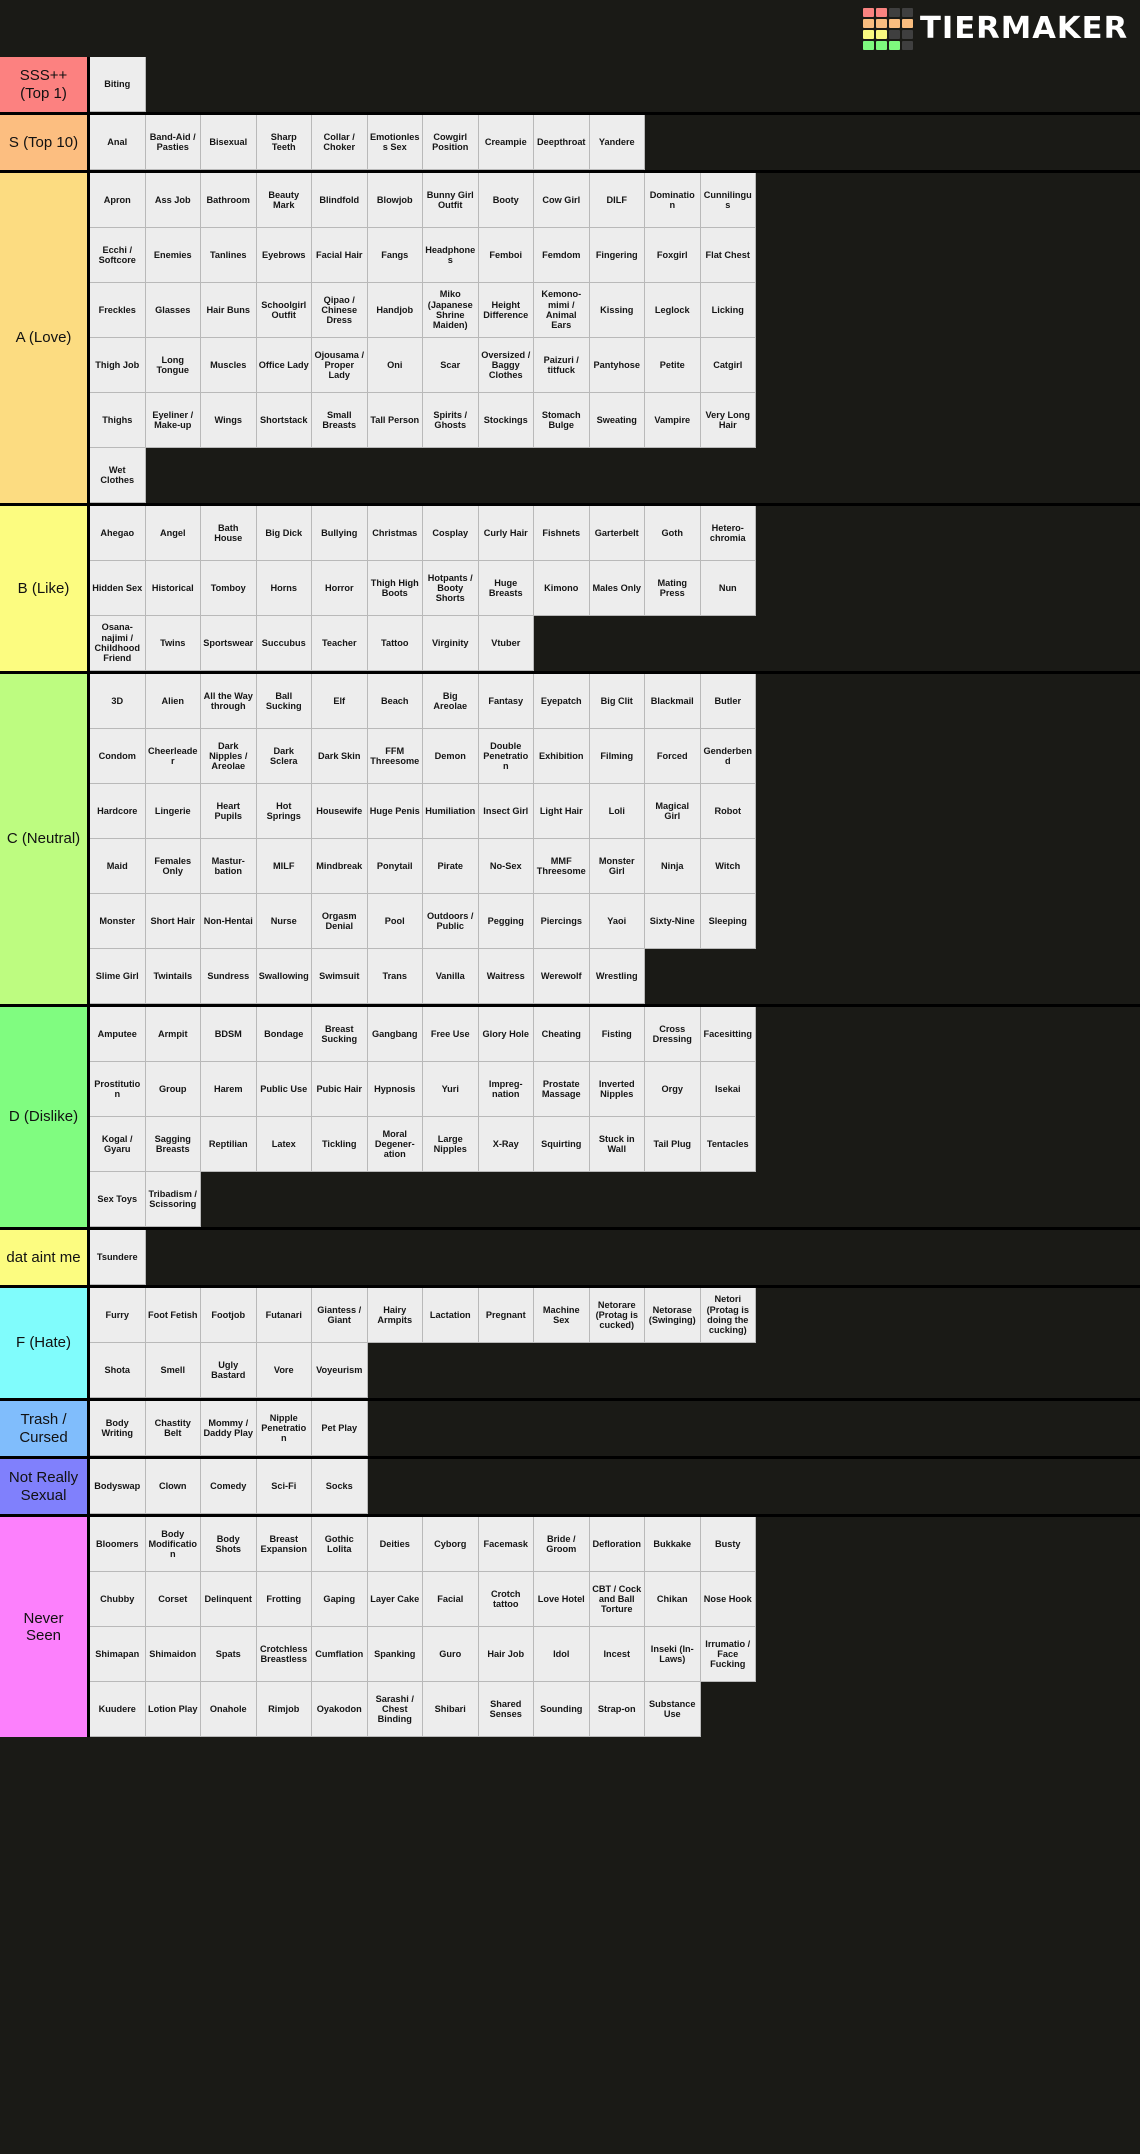  Describe the element at coordinates (118, 1544) in the screenshot. I see `tier-item: Bloomers` at that location.